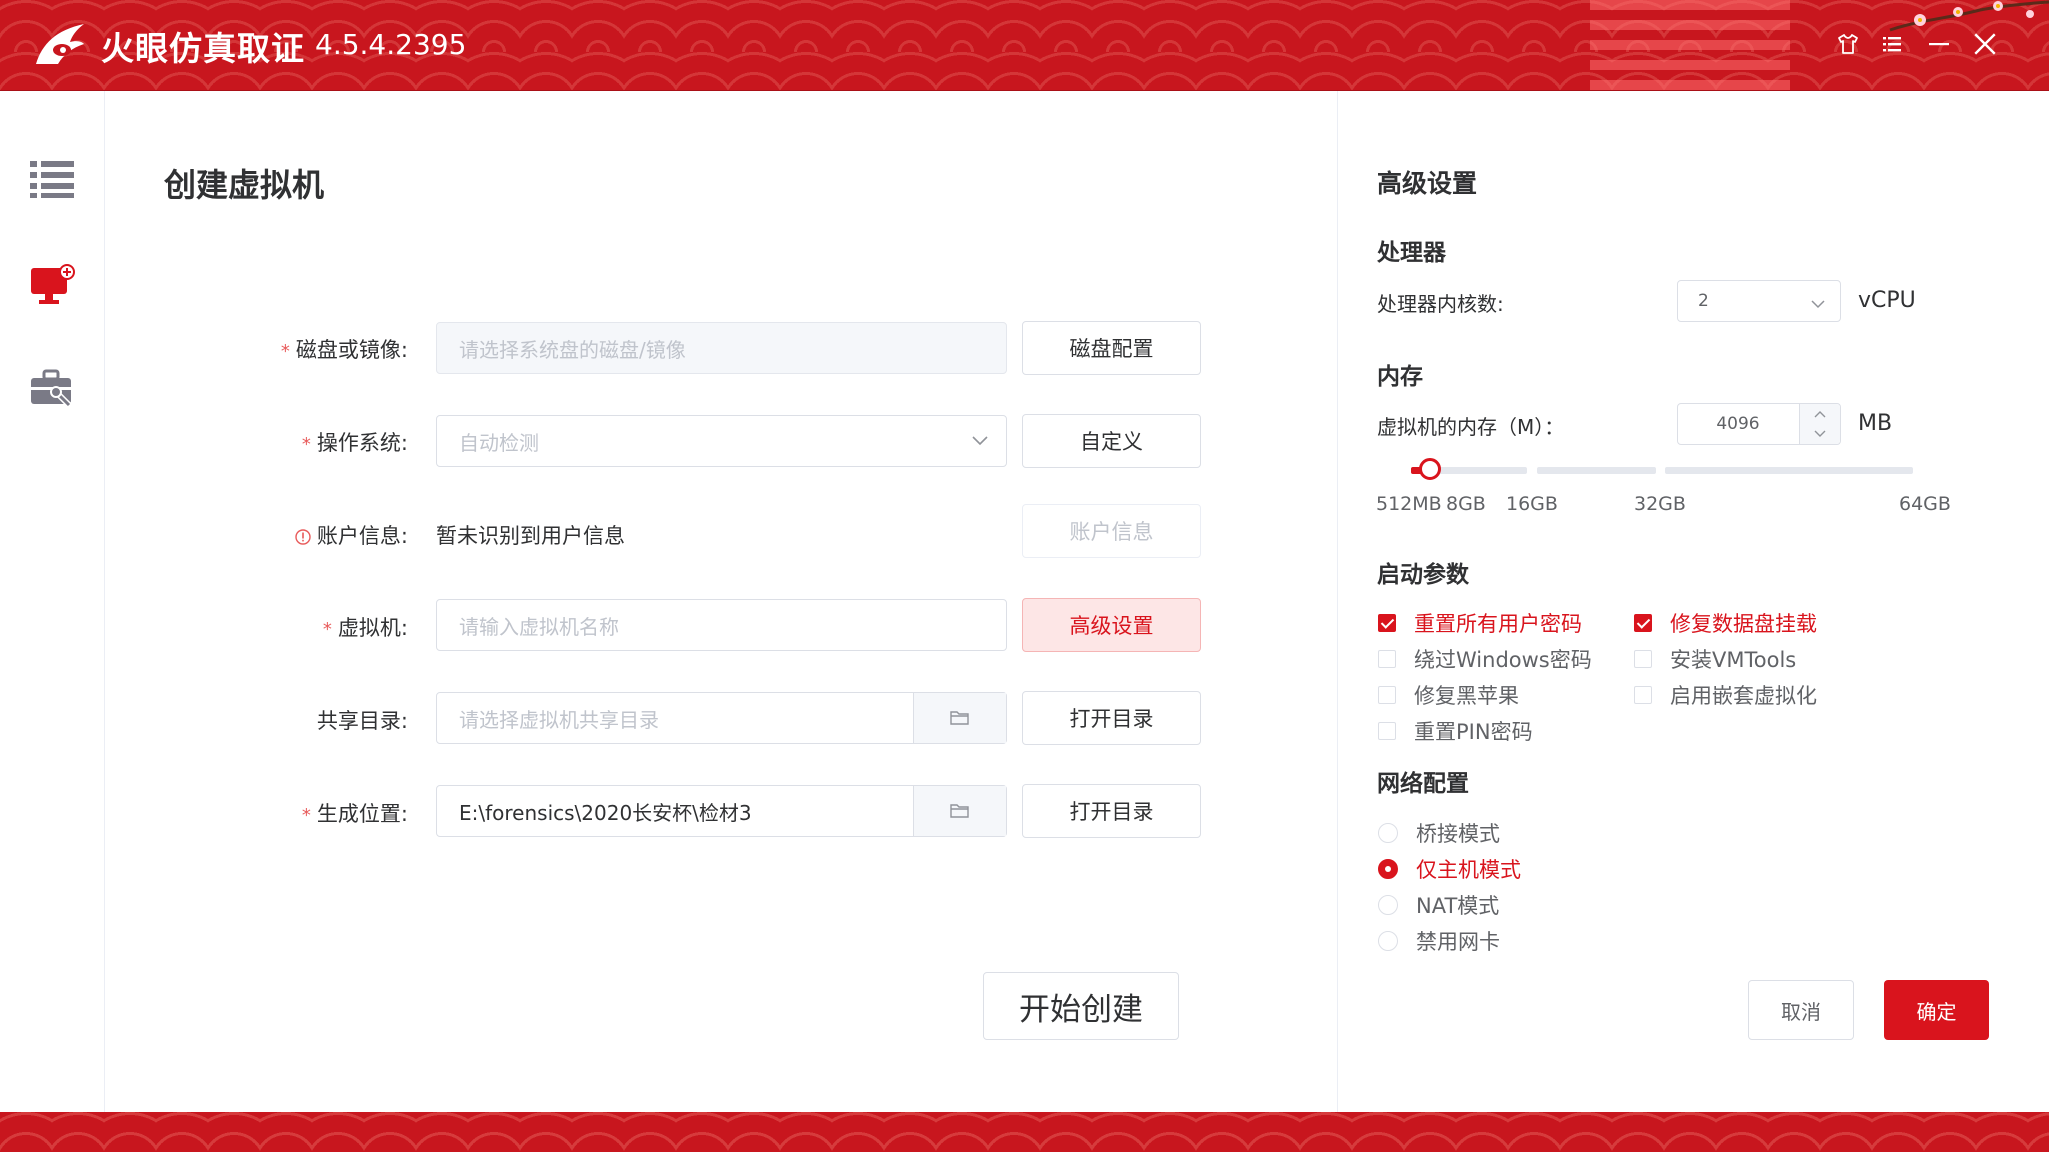  I want to click on cpu-cores-label: 处理器内核数:, so click(1440, 304).